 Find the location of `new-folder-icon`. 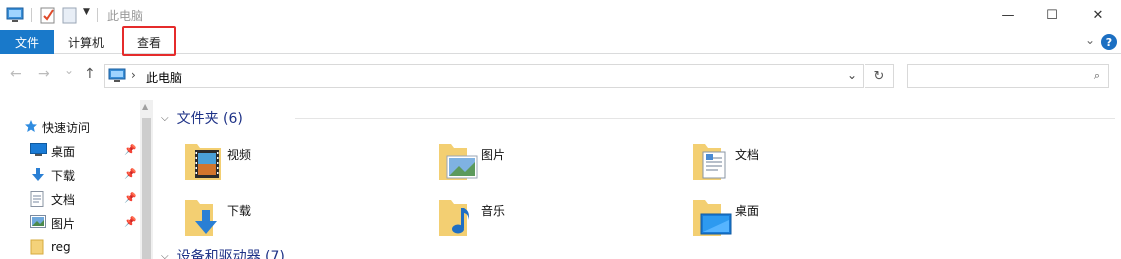

new-folder-icon is located at coordinates (70, 15).